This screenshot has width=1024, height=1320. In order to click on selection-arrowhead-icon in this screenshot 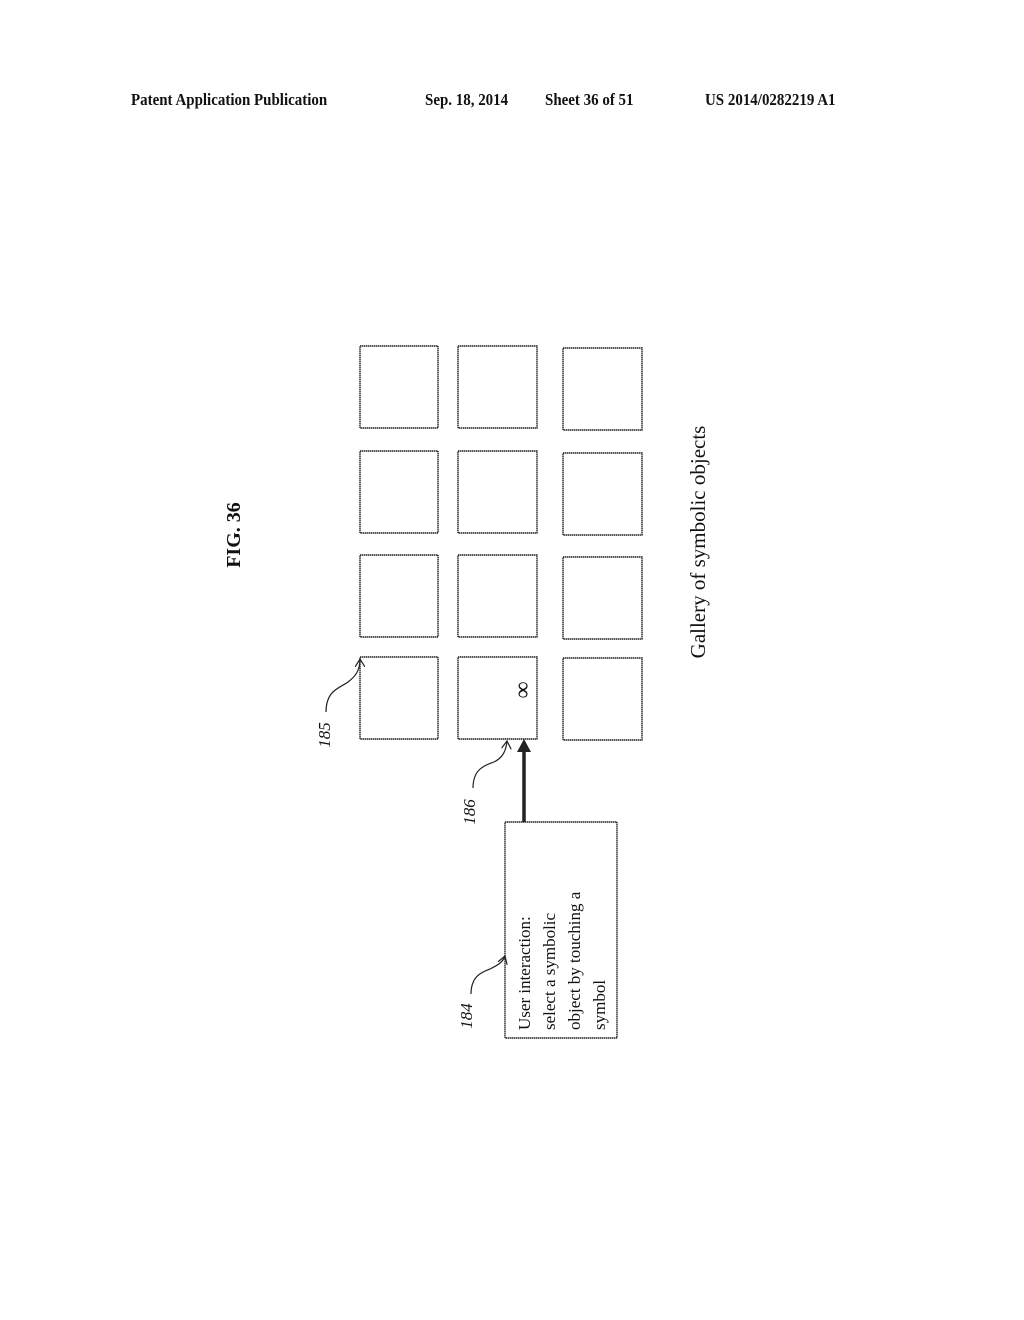, I will do `click(524, 745)`.